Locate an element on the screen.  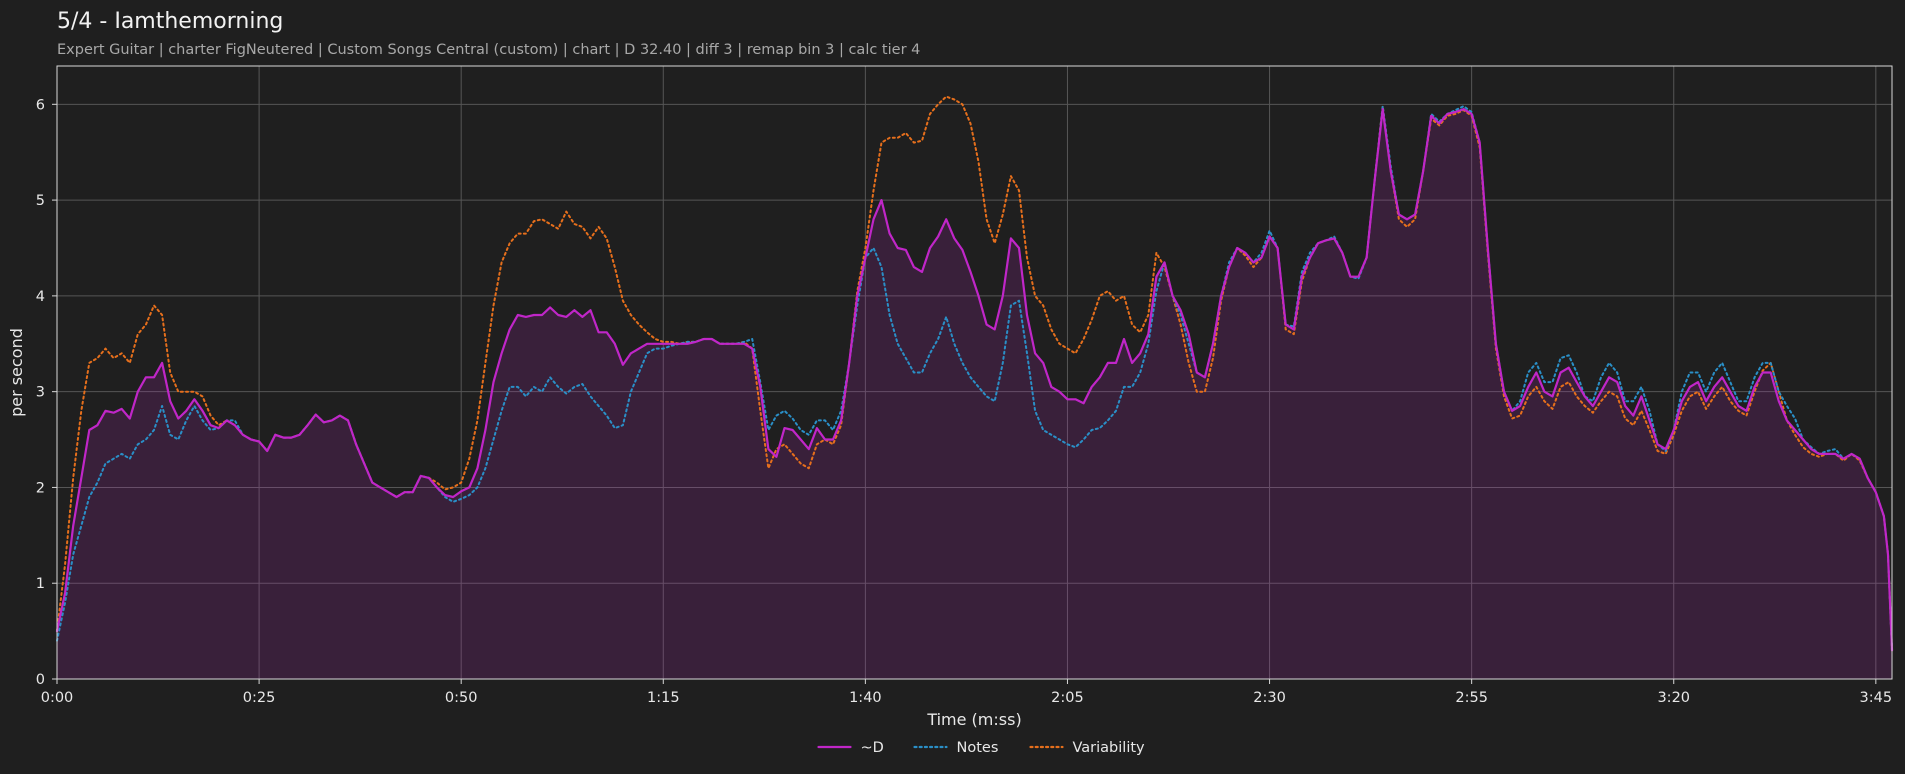
x-tick-label: 2:05 is located at coordinates (1067, 698).